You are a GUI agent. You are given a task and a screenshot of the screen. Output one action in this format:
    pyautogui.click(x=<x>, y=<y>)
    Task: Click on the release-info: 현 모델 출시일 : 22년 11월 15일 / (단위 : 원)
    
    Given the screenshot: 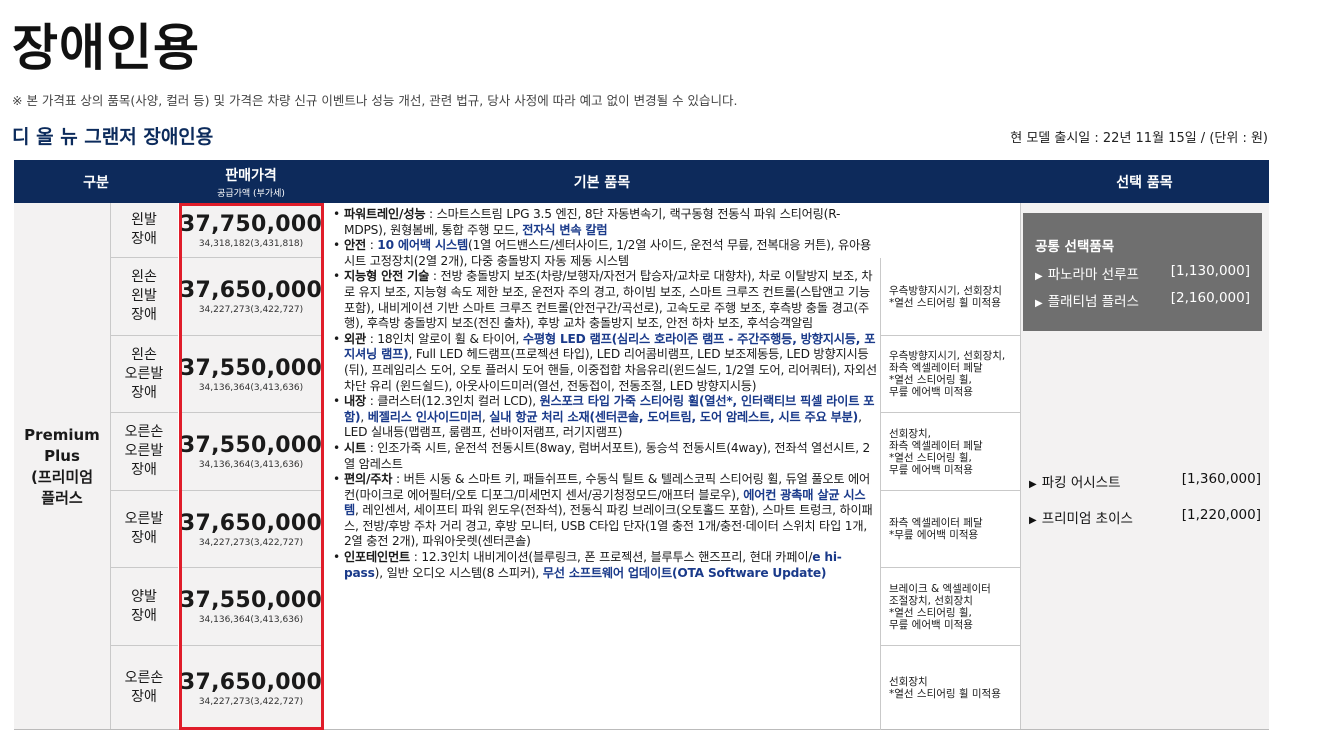 What is the action you would take?
    pyautogui.click(x=1139, y=138)
    